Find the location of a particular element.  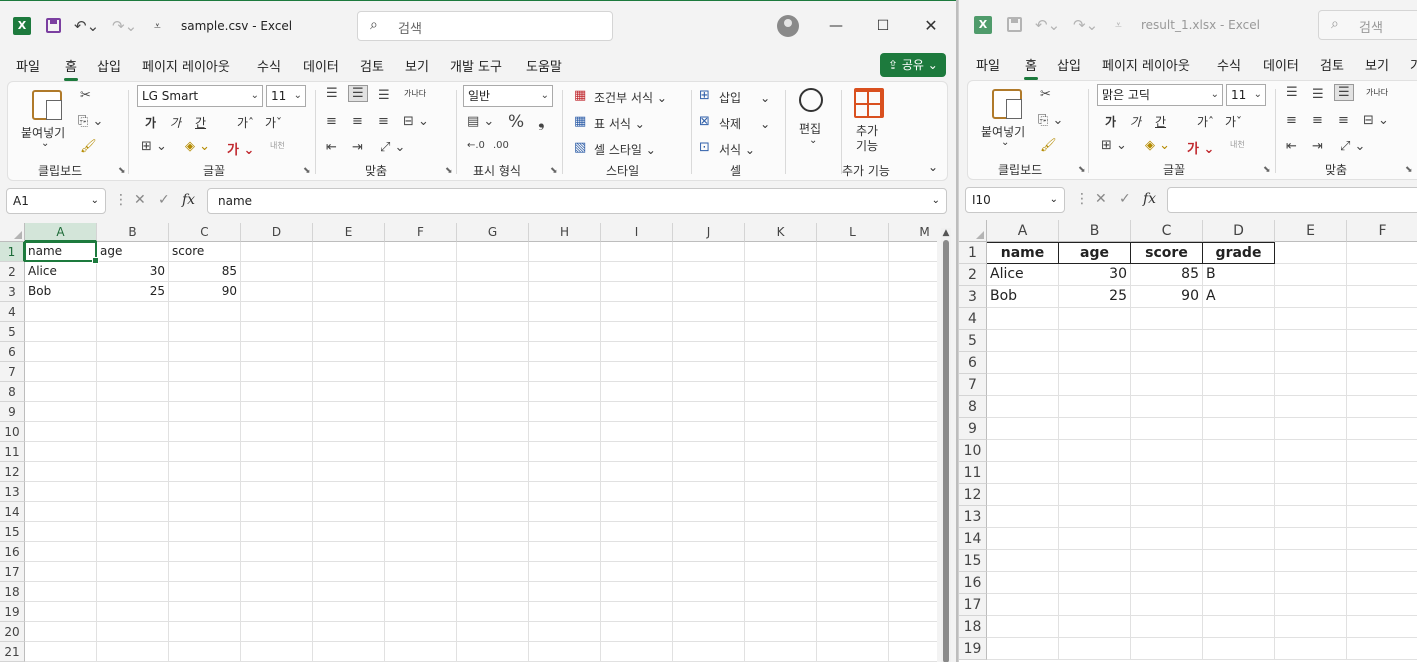

cell-H12 is located at coordinates (565, 472).